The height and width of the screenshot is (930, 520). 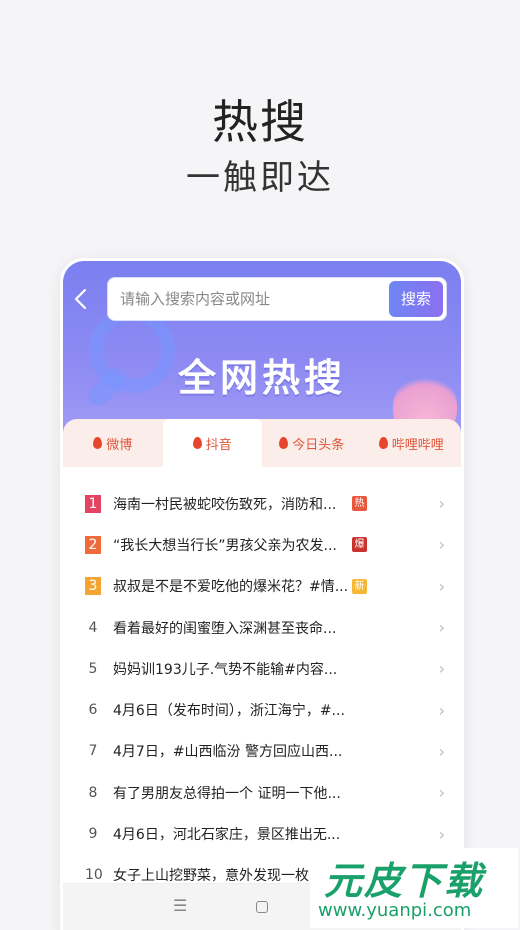 What do you see at coordinates (395, 910) in the screenshot?
I see `watermark-url: www.yuanpi.com` at bounding box center [395, 910].